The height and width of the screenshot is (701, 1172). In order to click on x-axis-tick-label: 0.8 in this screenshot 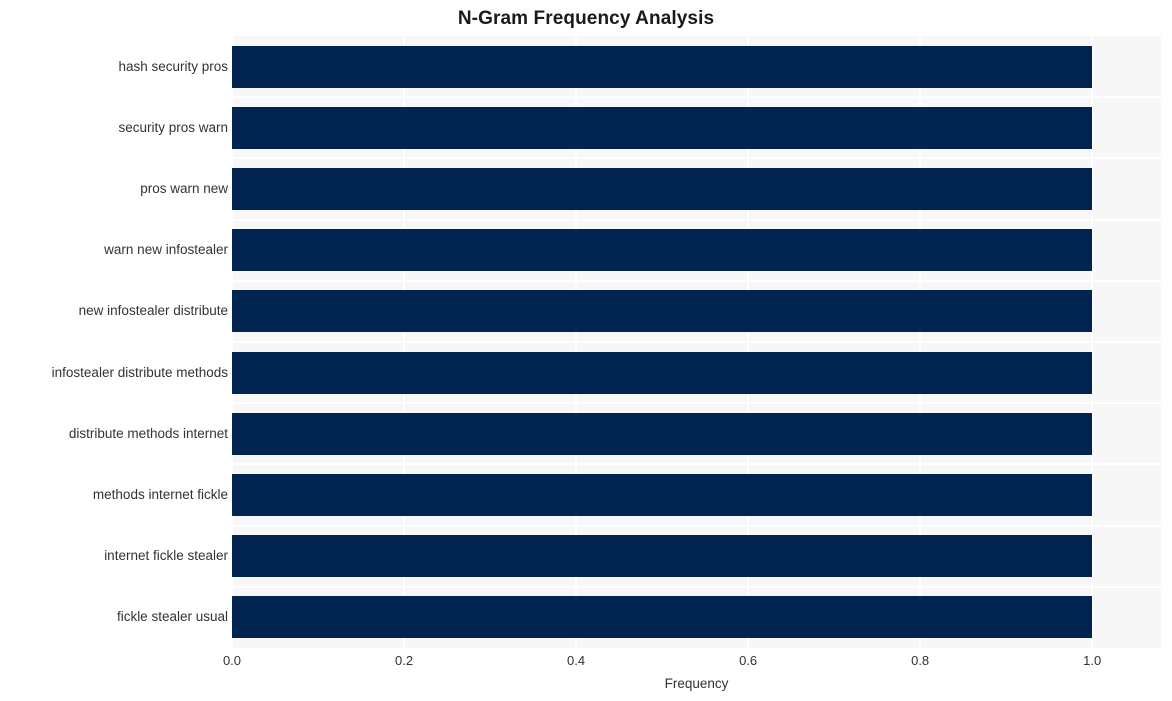, I will do `click(920, 660)`.